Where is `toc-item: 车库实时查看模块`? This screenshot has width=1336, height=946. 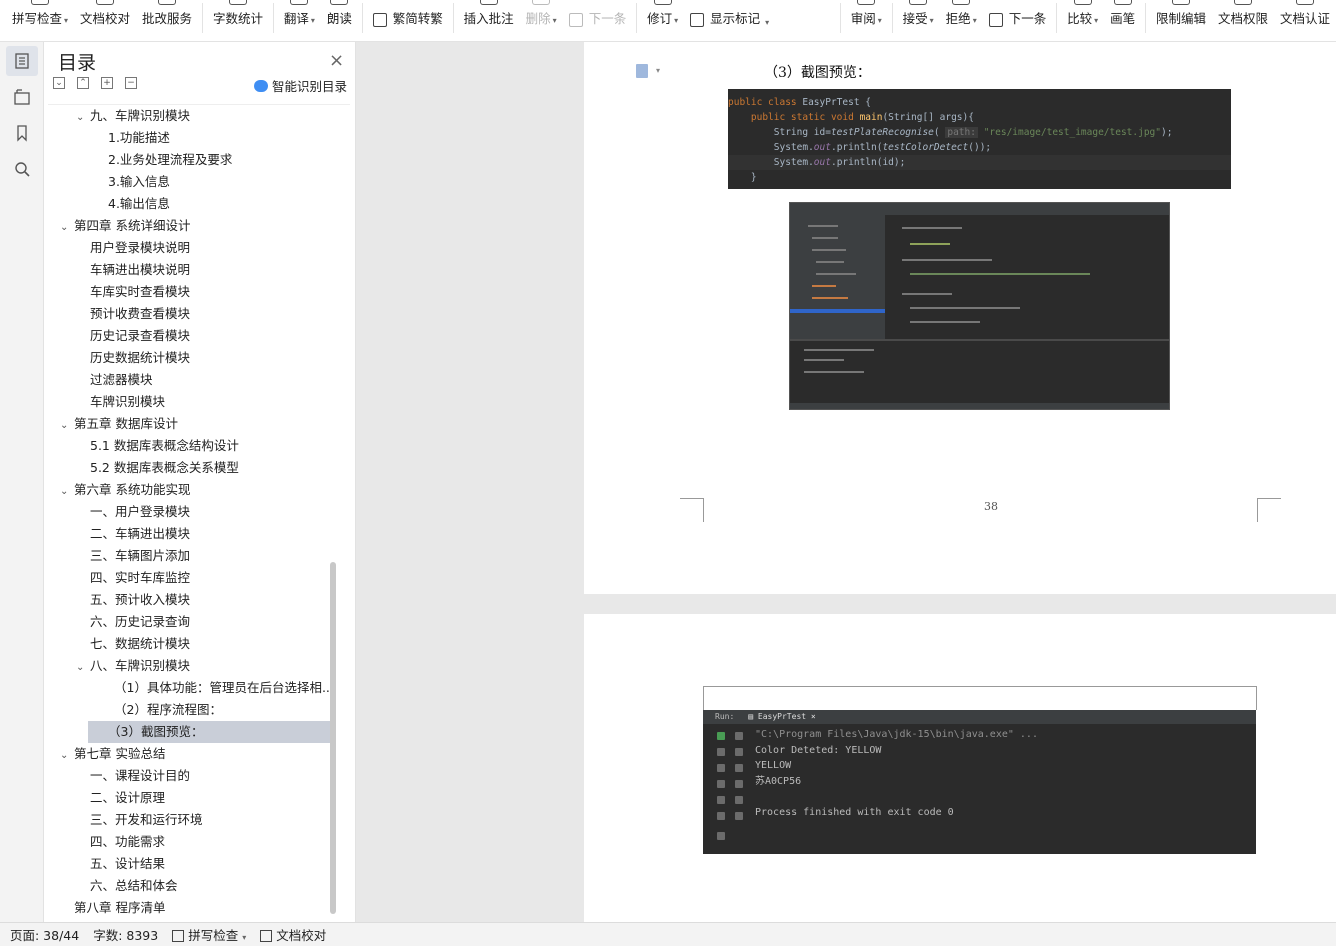 toc-item: 车库实时查看模块 is located at coordinates (199, 292).